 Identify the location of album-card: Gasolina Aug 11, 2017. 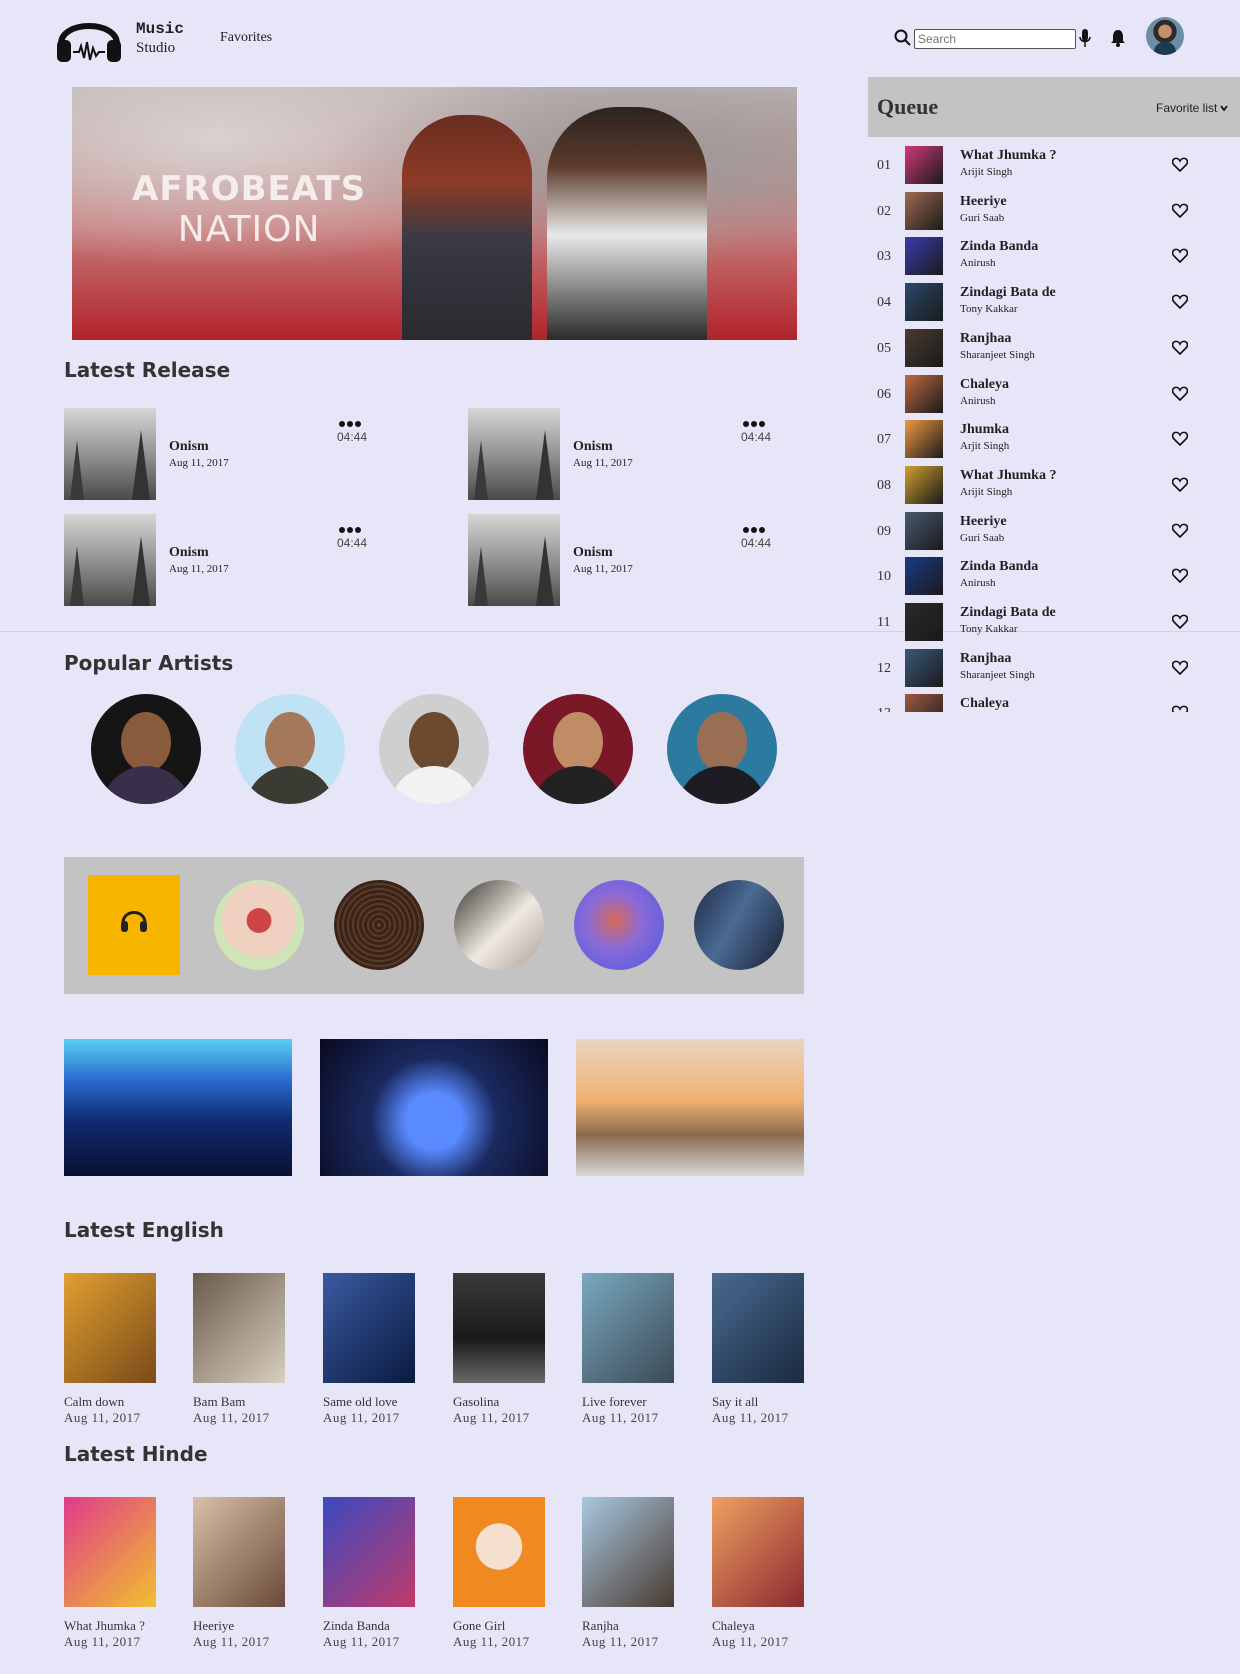
(503, 1349).